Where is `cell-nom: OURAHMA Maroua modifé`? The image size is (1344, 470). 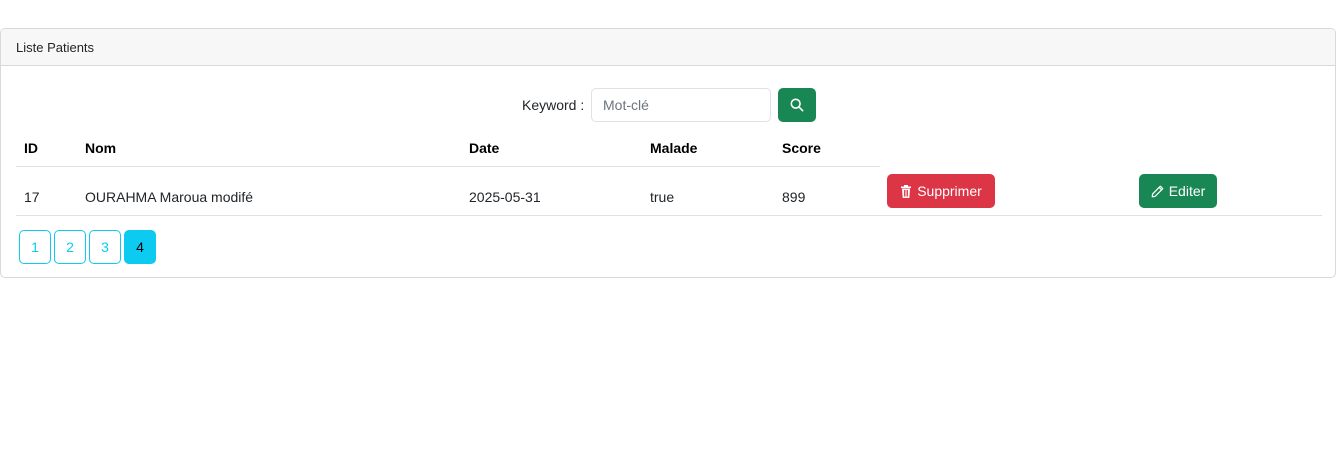
cell-nom: OURAHMA Maroua modifé is located at coordinates (169, 197).